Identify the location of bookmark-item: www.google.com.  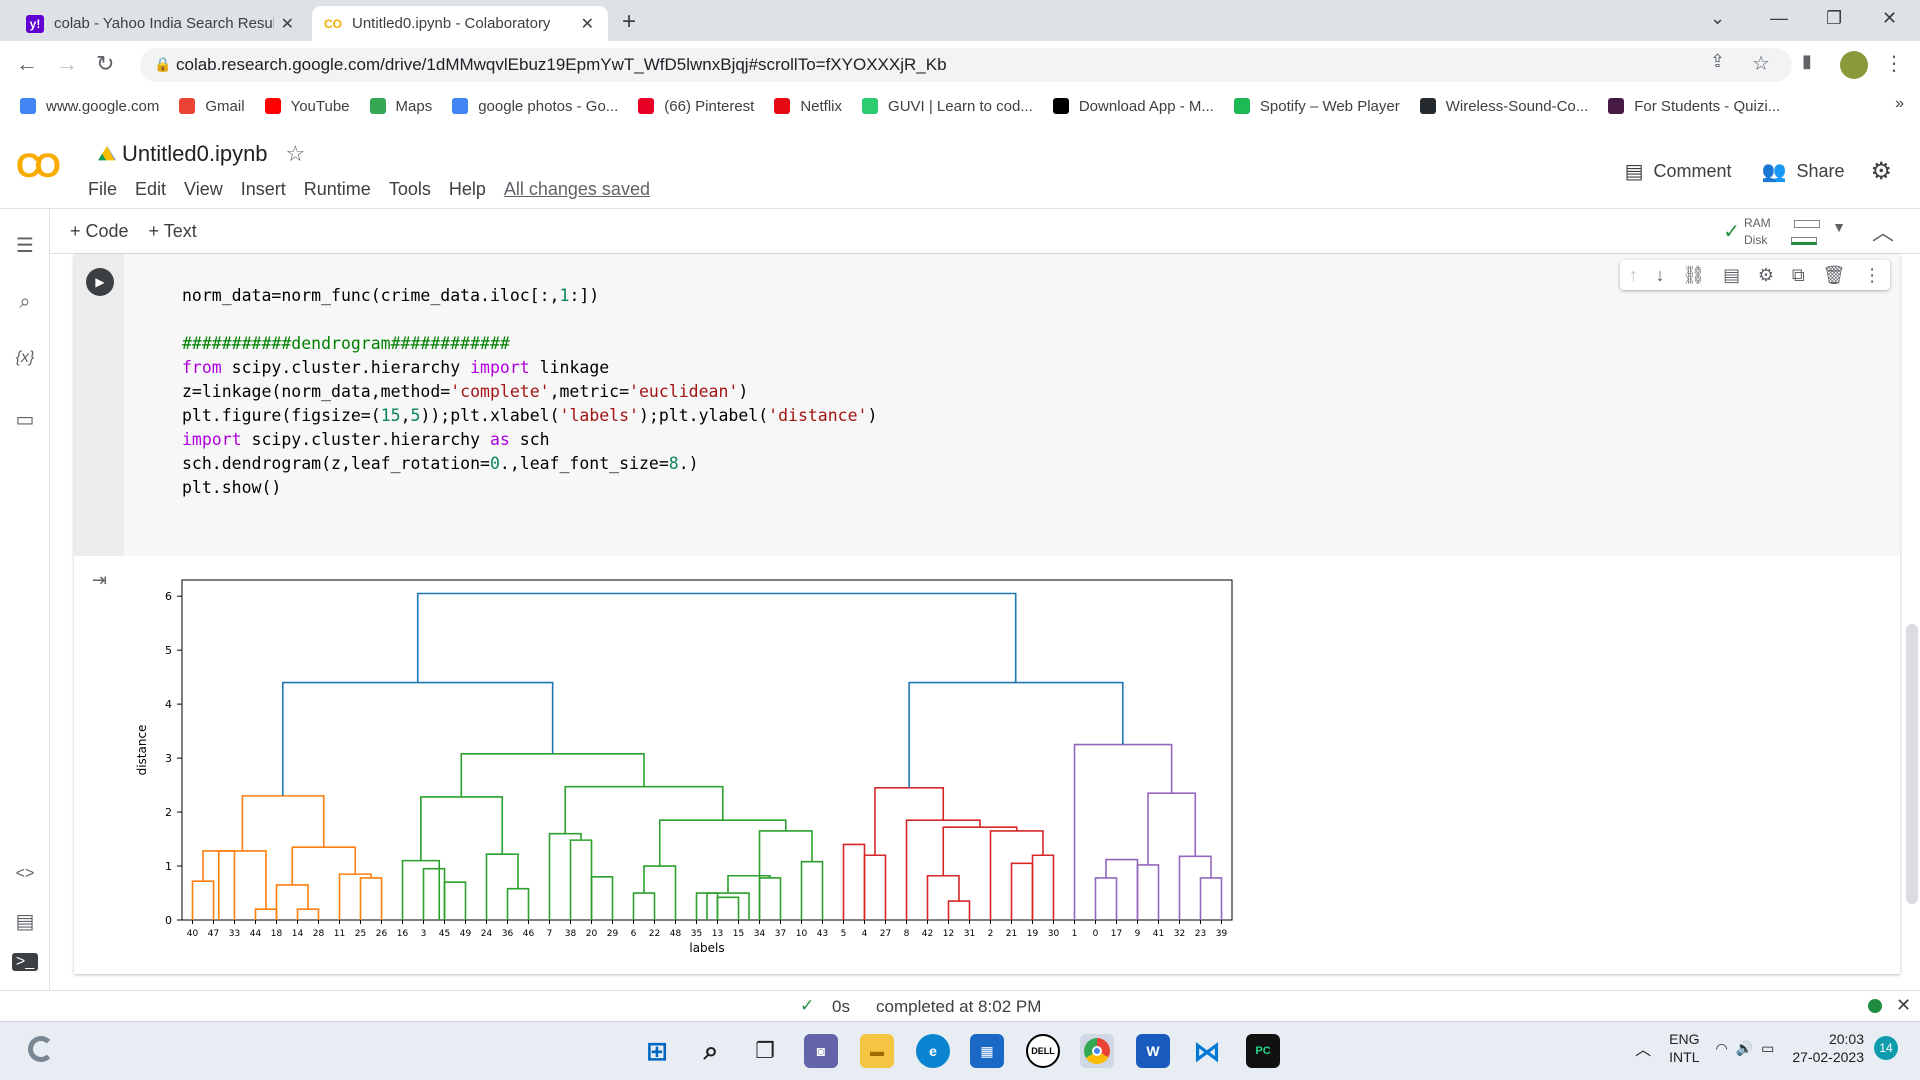
(89, 106).